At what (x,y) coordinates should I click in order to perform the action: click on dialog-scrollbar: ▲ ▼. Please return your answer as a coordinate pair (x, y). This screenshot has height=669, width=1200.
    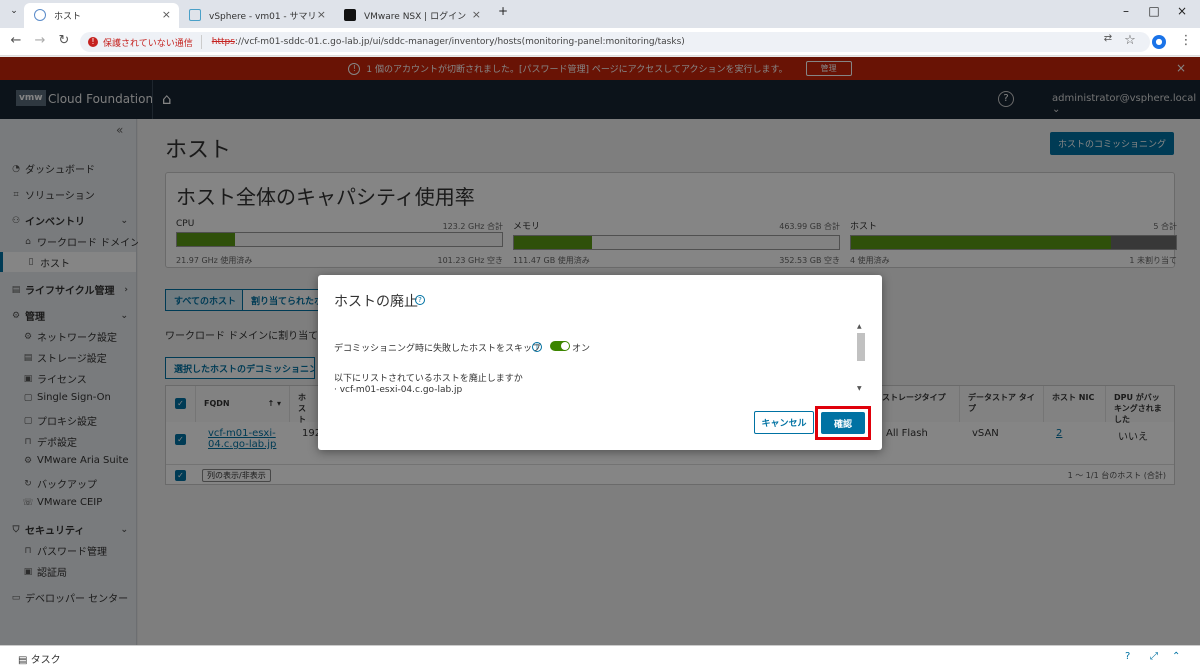
    Looking at the image, I should click on (861, 359).